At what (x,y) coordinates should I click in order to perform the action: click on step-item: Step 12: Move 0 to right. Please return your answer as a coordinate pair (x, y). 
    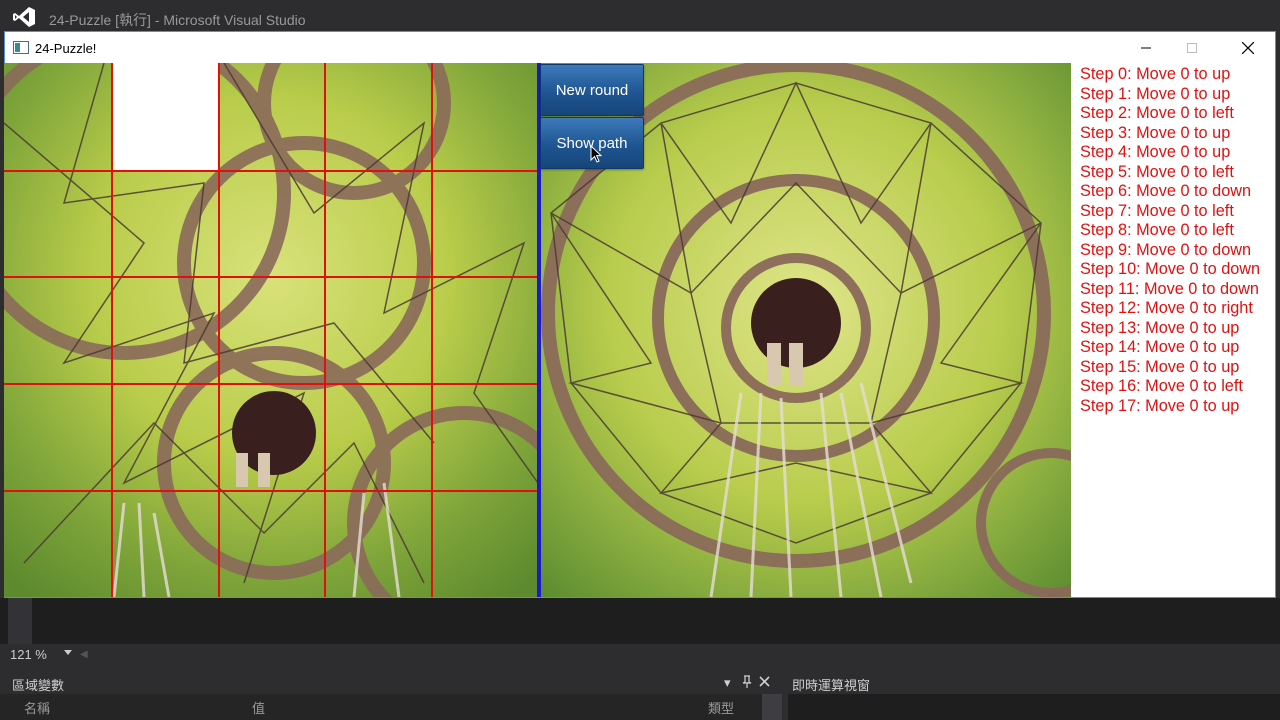
    Looking at the image, I should click on (1166, 308).